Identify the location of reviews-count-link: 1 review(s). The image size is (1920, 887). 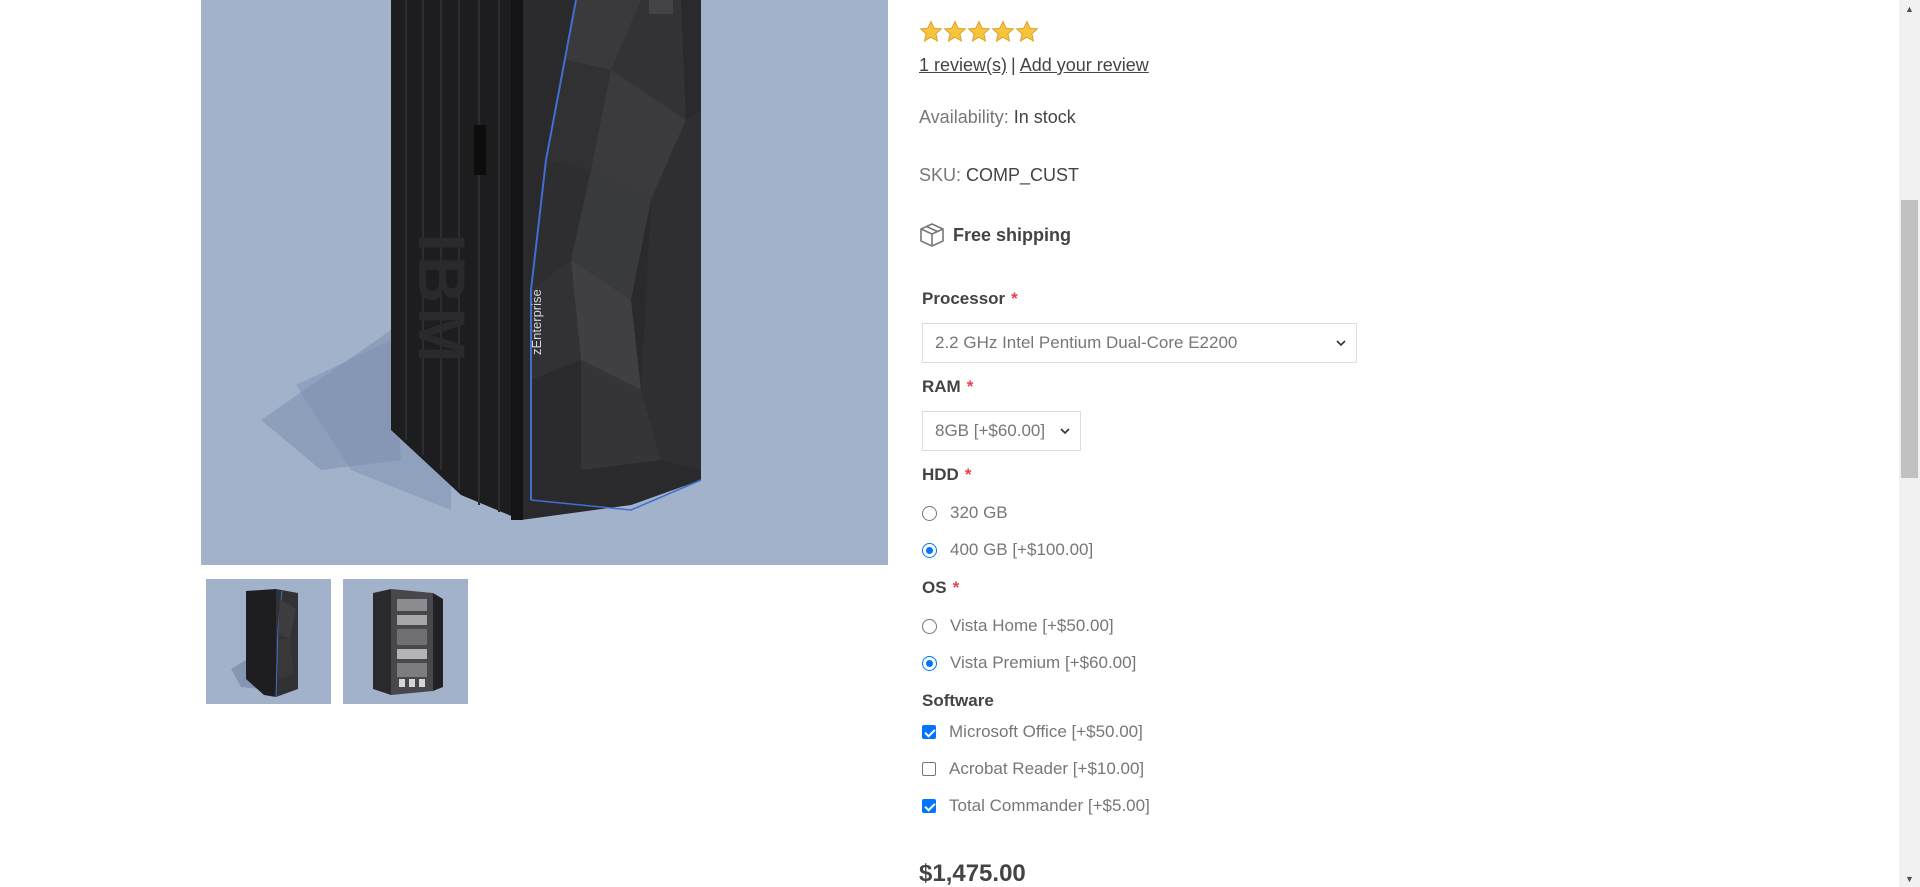
(963, 65).